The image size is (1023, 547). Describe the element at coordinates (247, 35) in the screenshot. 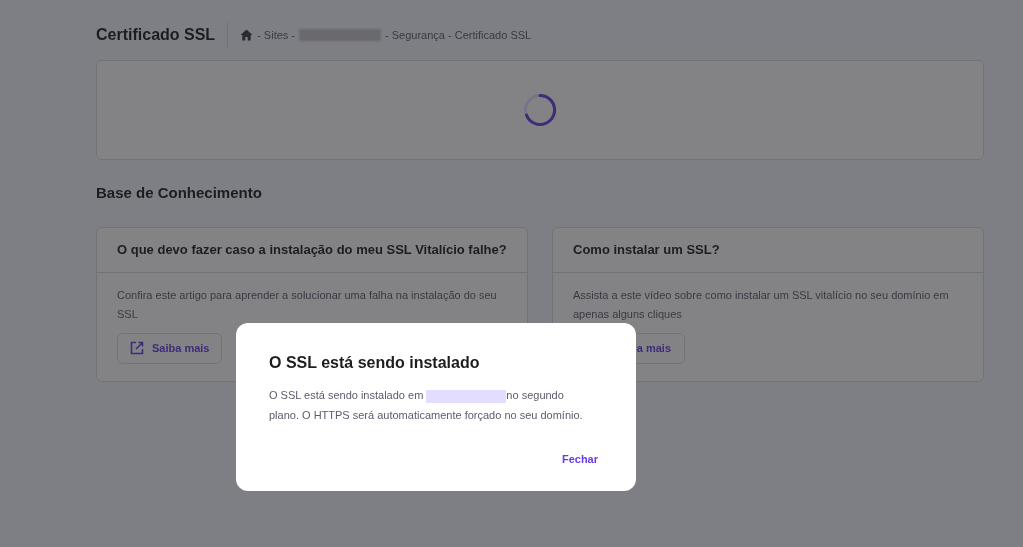

I see `home-icon` at that location.